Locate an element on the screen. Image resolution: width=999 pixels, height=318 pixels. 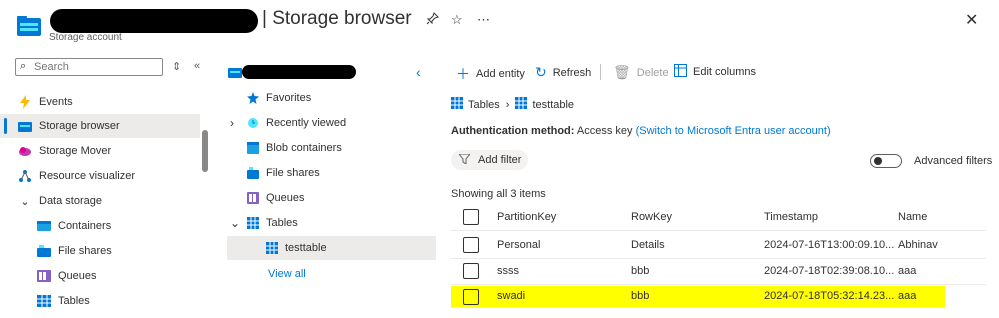
page-subtitle: Storage account is located at coordinates (85, 37).